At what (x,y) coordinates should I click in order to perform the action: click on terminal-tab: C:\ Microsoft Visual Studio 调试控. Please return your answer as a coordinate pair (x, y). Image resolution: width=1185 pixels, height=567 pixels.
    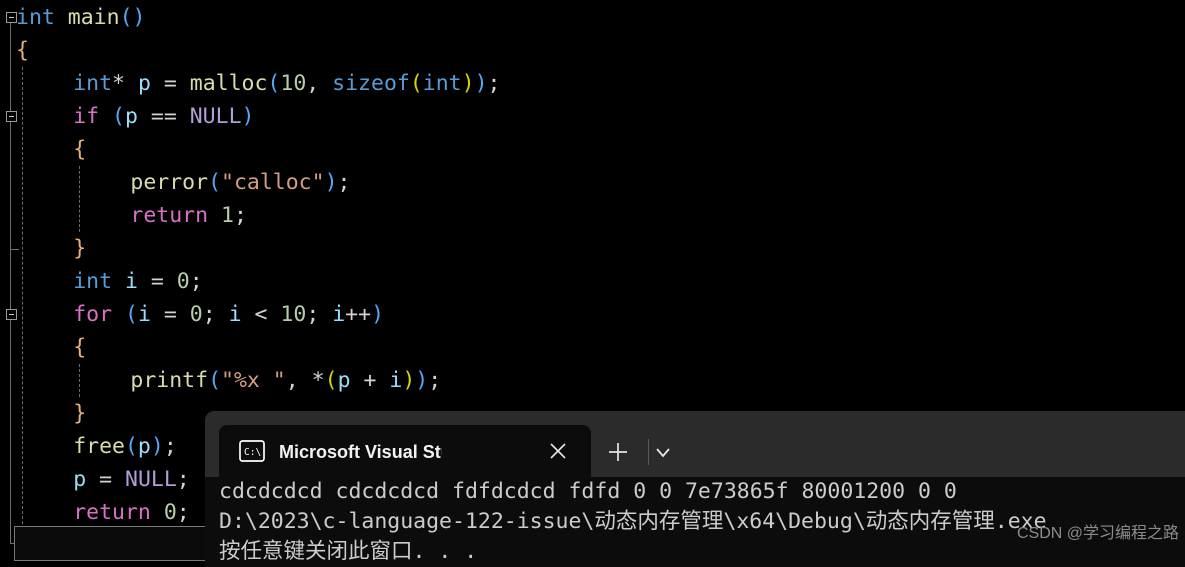
    Looking at the image, I should click on (405, 451).